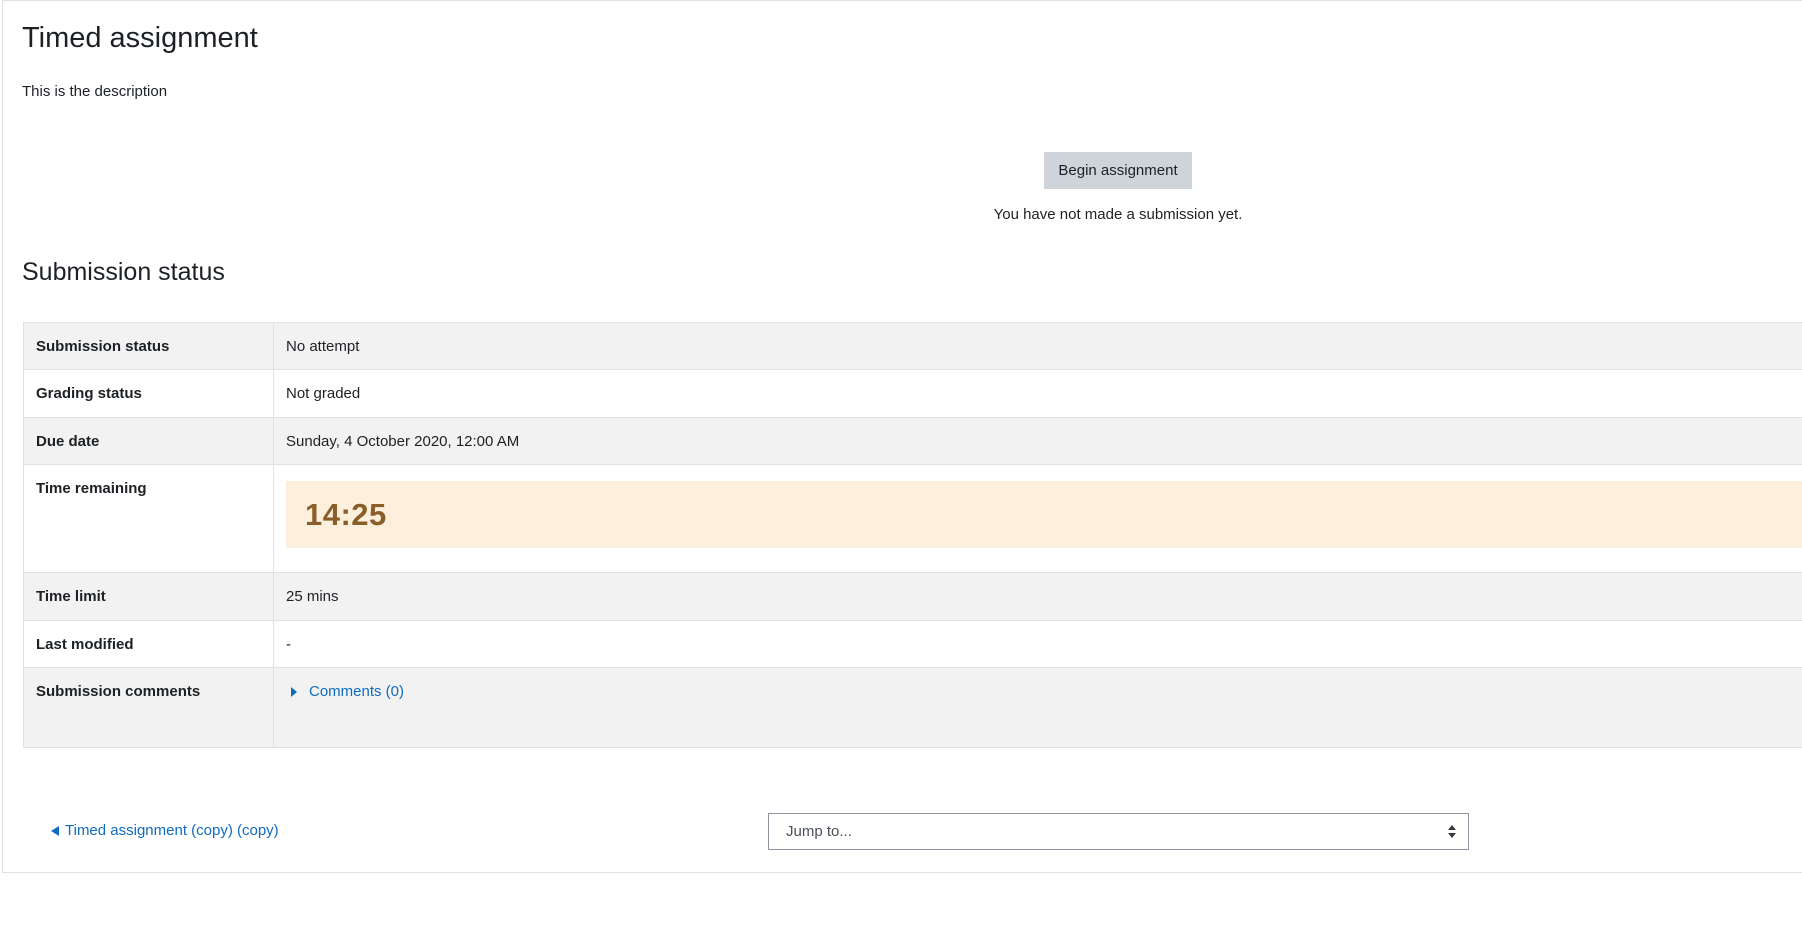  I want to click on time-remaining-cell: 14:25, so click(1037, 518).